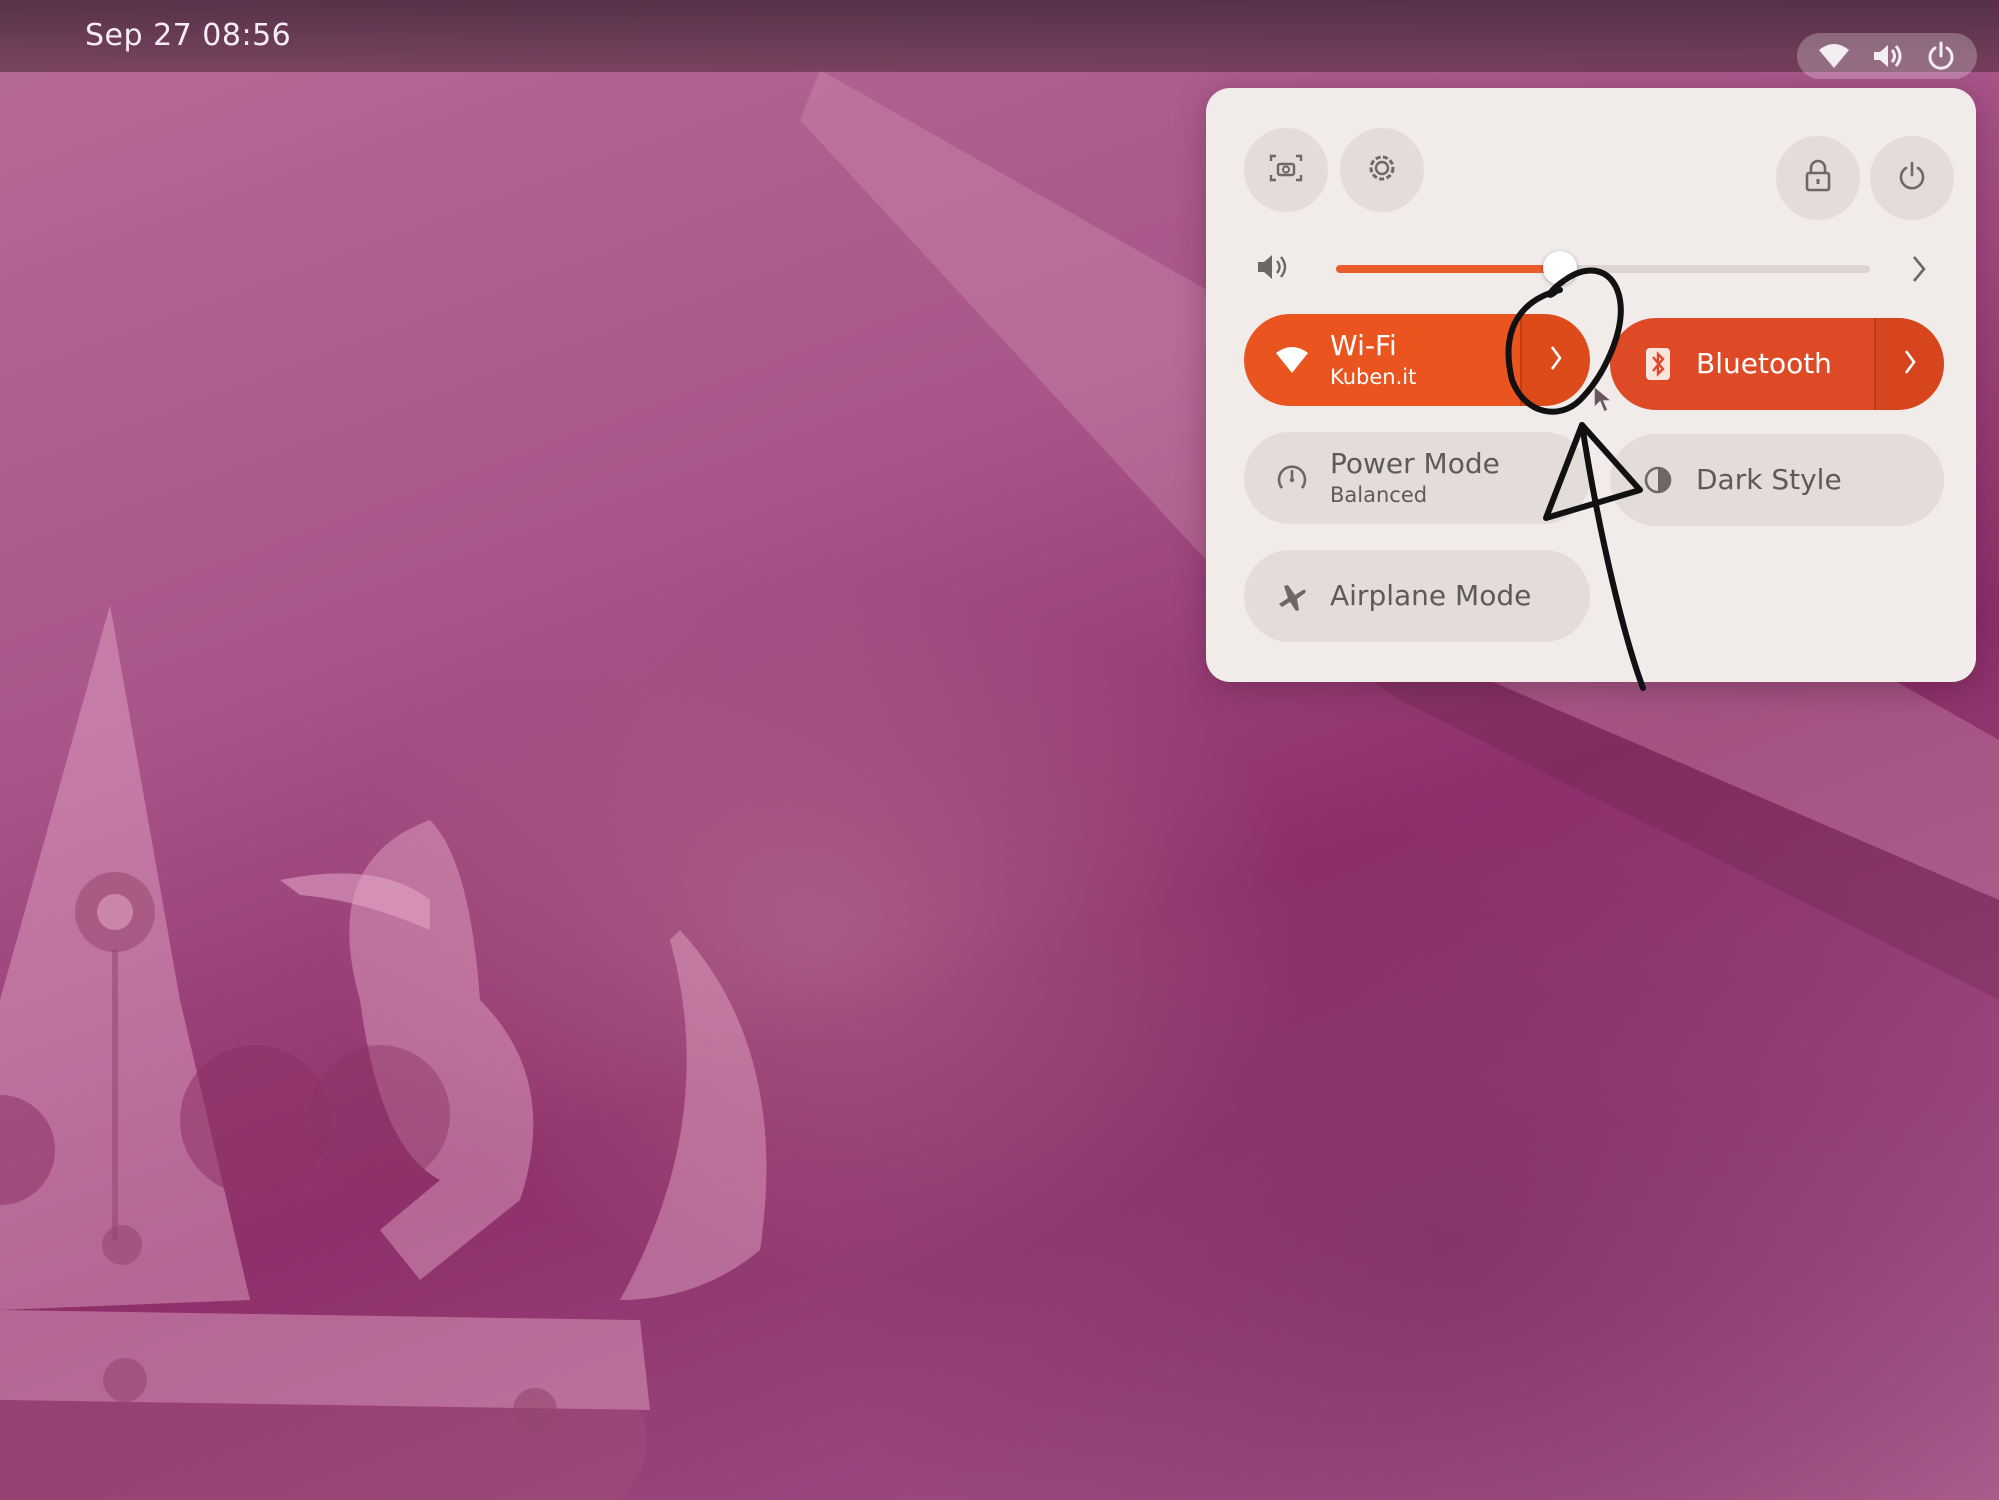 The height and width of the screenshot is (1500, 1999). Describe the element at coordinates (1448, 269) in the screenshot. I see `volume-slider-fill` at that location.